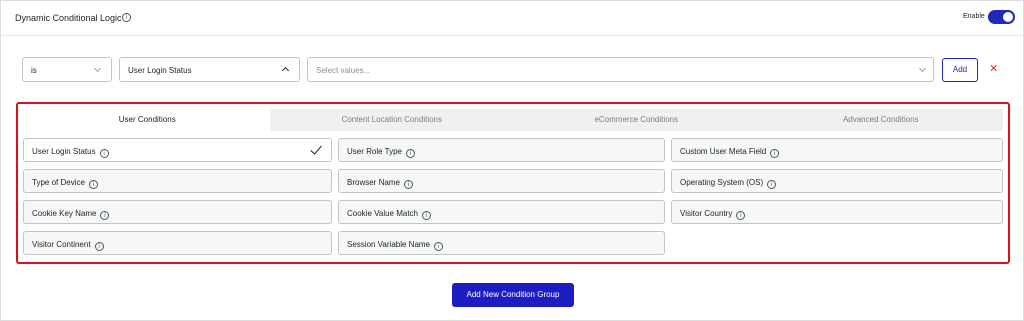 The width and height of the screenshot is (1024, 321). Describe the element at coordinates (160, 70) in the screenshot. I see `condition-value: User Login Status` at that location.